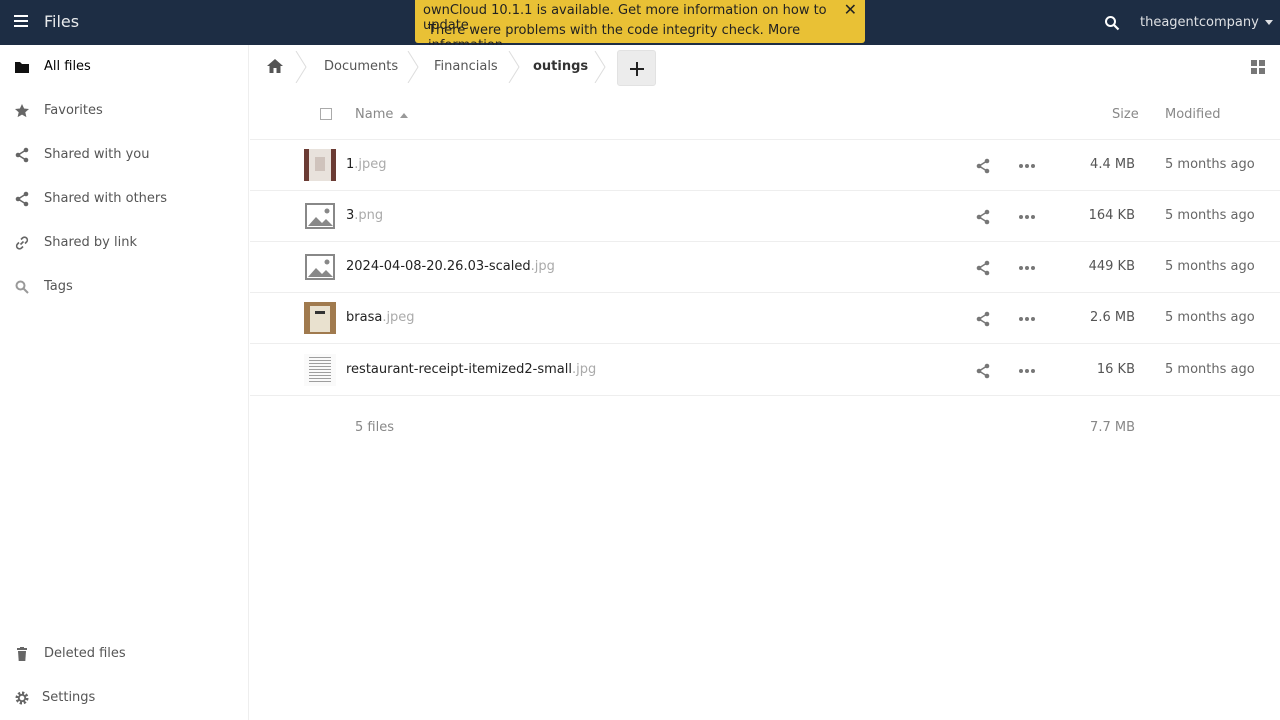 The height and width of the screenshot is (720, 1280). What do you see at coordinates (124, 67) in the screenshot?
I see `sidebar-item-all-files: All files` at bounding box center [124, 67].